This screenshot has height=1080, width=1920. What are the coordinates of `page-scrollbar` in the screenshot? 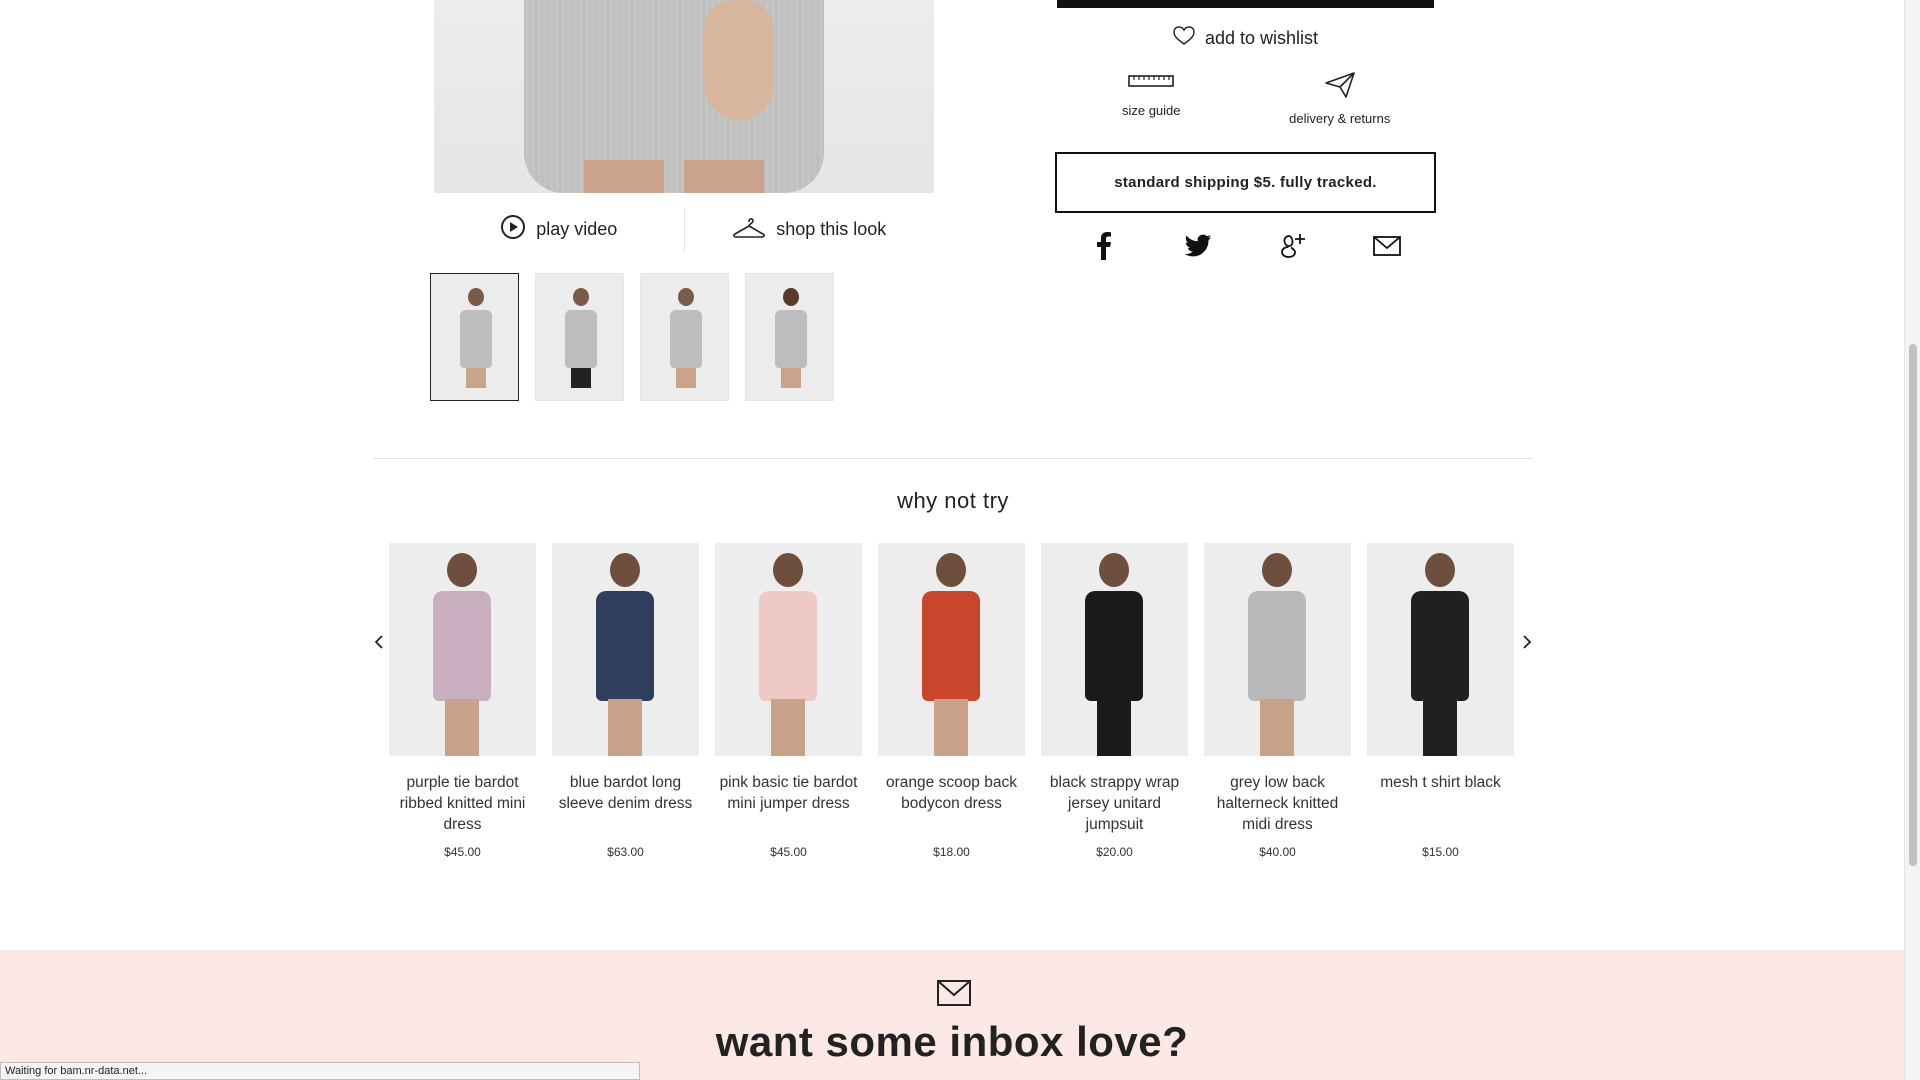 It's located at (1912, 540).